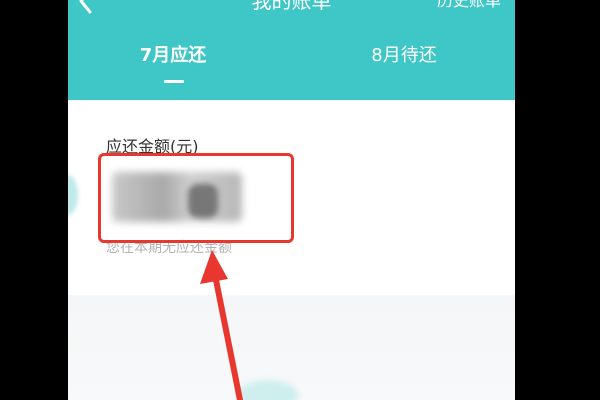  Describe the element at coordinates (221, 325) in the screenshot. I see `annotation-arrow` at that location.